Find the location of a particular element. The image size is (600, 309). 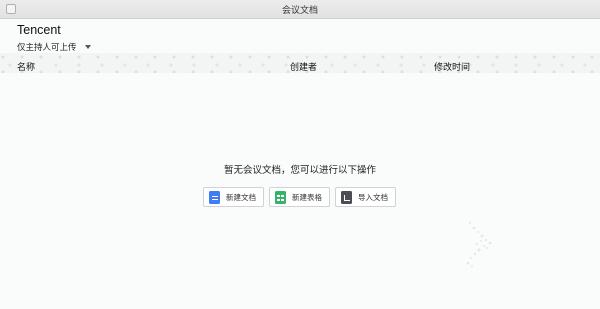

column-header-modified: 修改时间 is located at coordinates (452, 66).